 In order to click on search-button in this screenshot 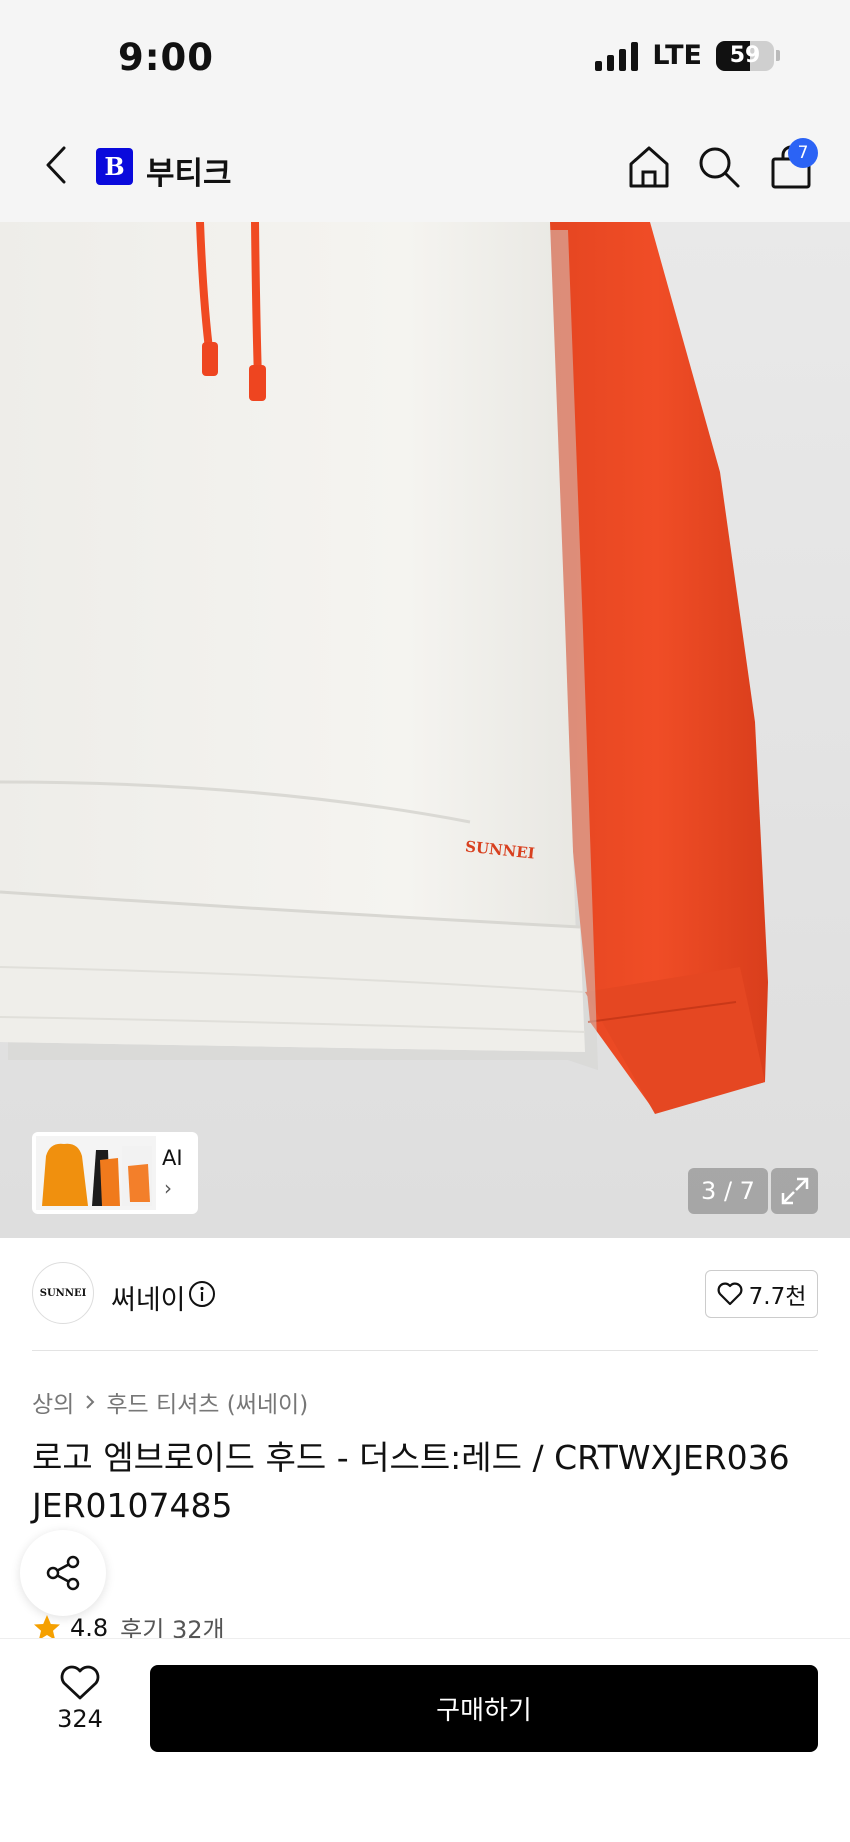, I will do `click(719, 167)`.